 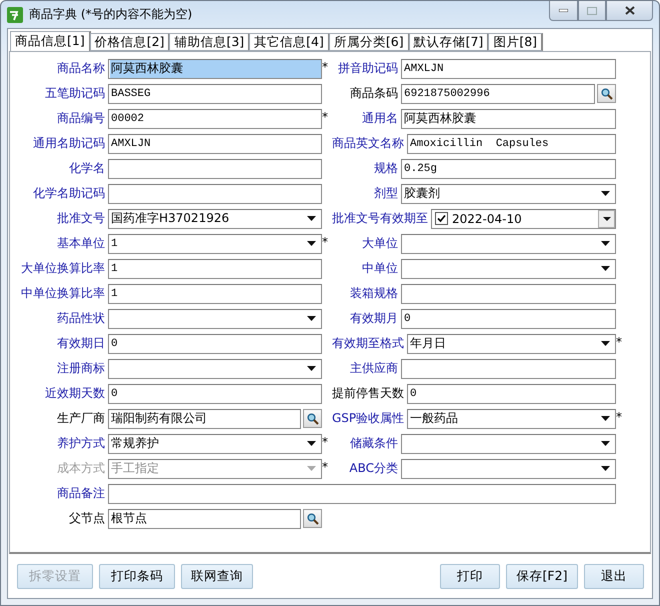 I want to click on field-label: 中单位换算比率, so click(x=63, y=293).